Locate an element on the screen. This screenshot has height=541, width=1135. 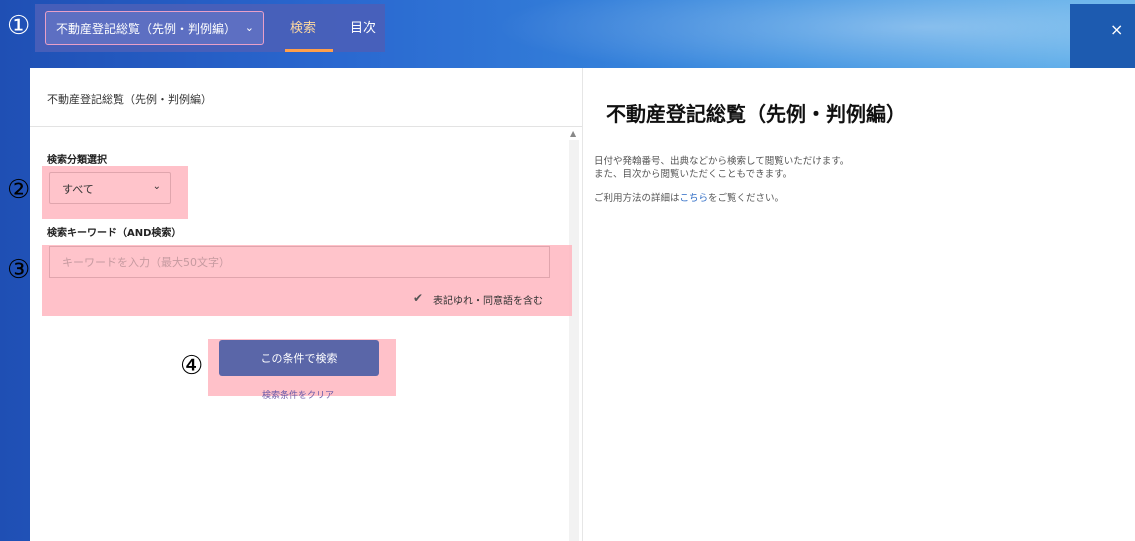
scroll-up-icon: ▲ is located at coordinates (573, 133).